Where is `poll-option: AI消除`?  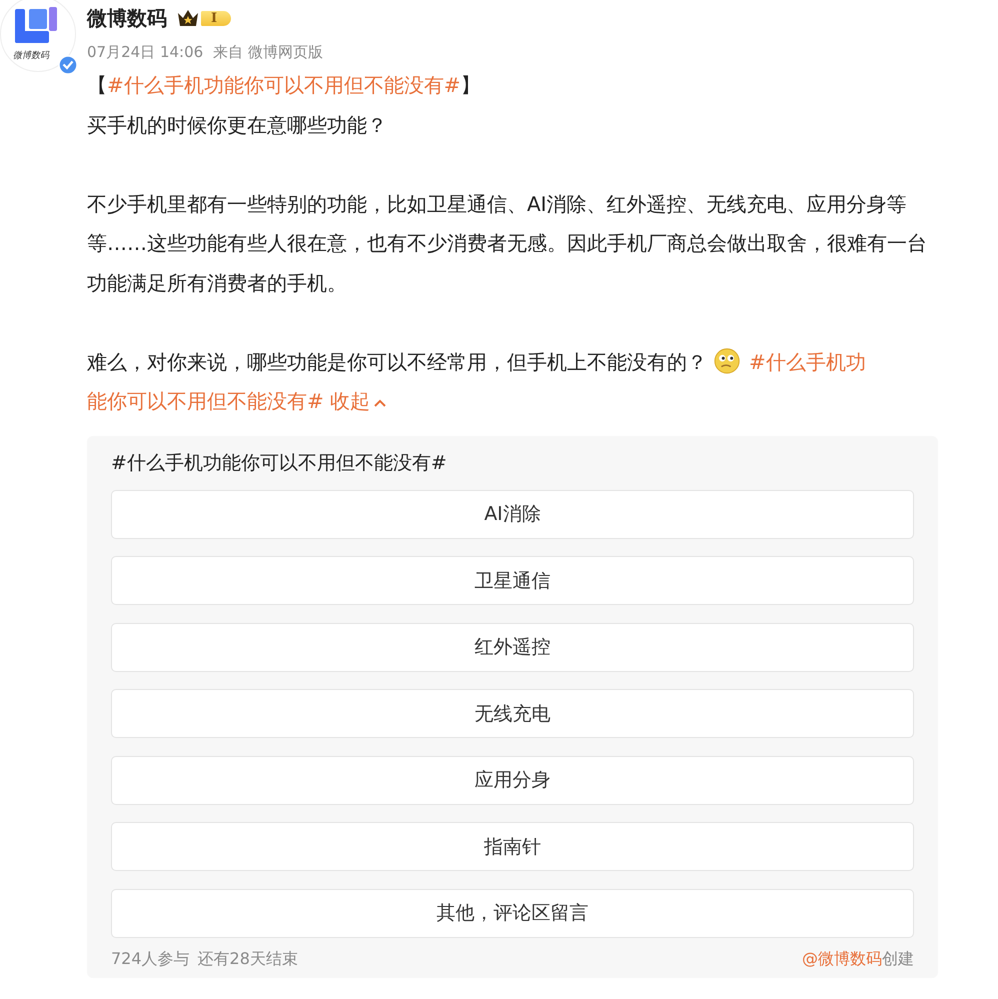
poll-option: AI消除 is located at coordinates (512, 514).